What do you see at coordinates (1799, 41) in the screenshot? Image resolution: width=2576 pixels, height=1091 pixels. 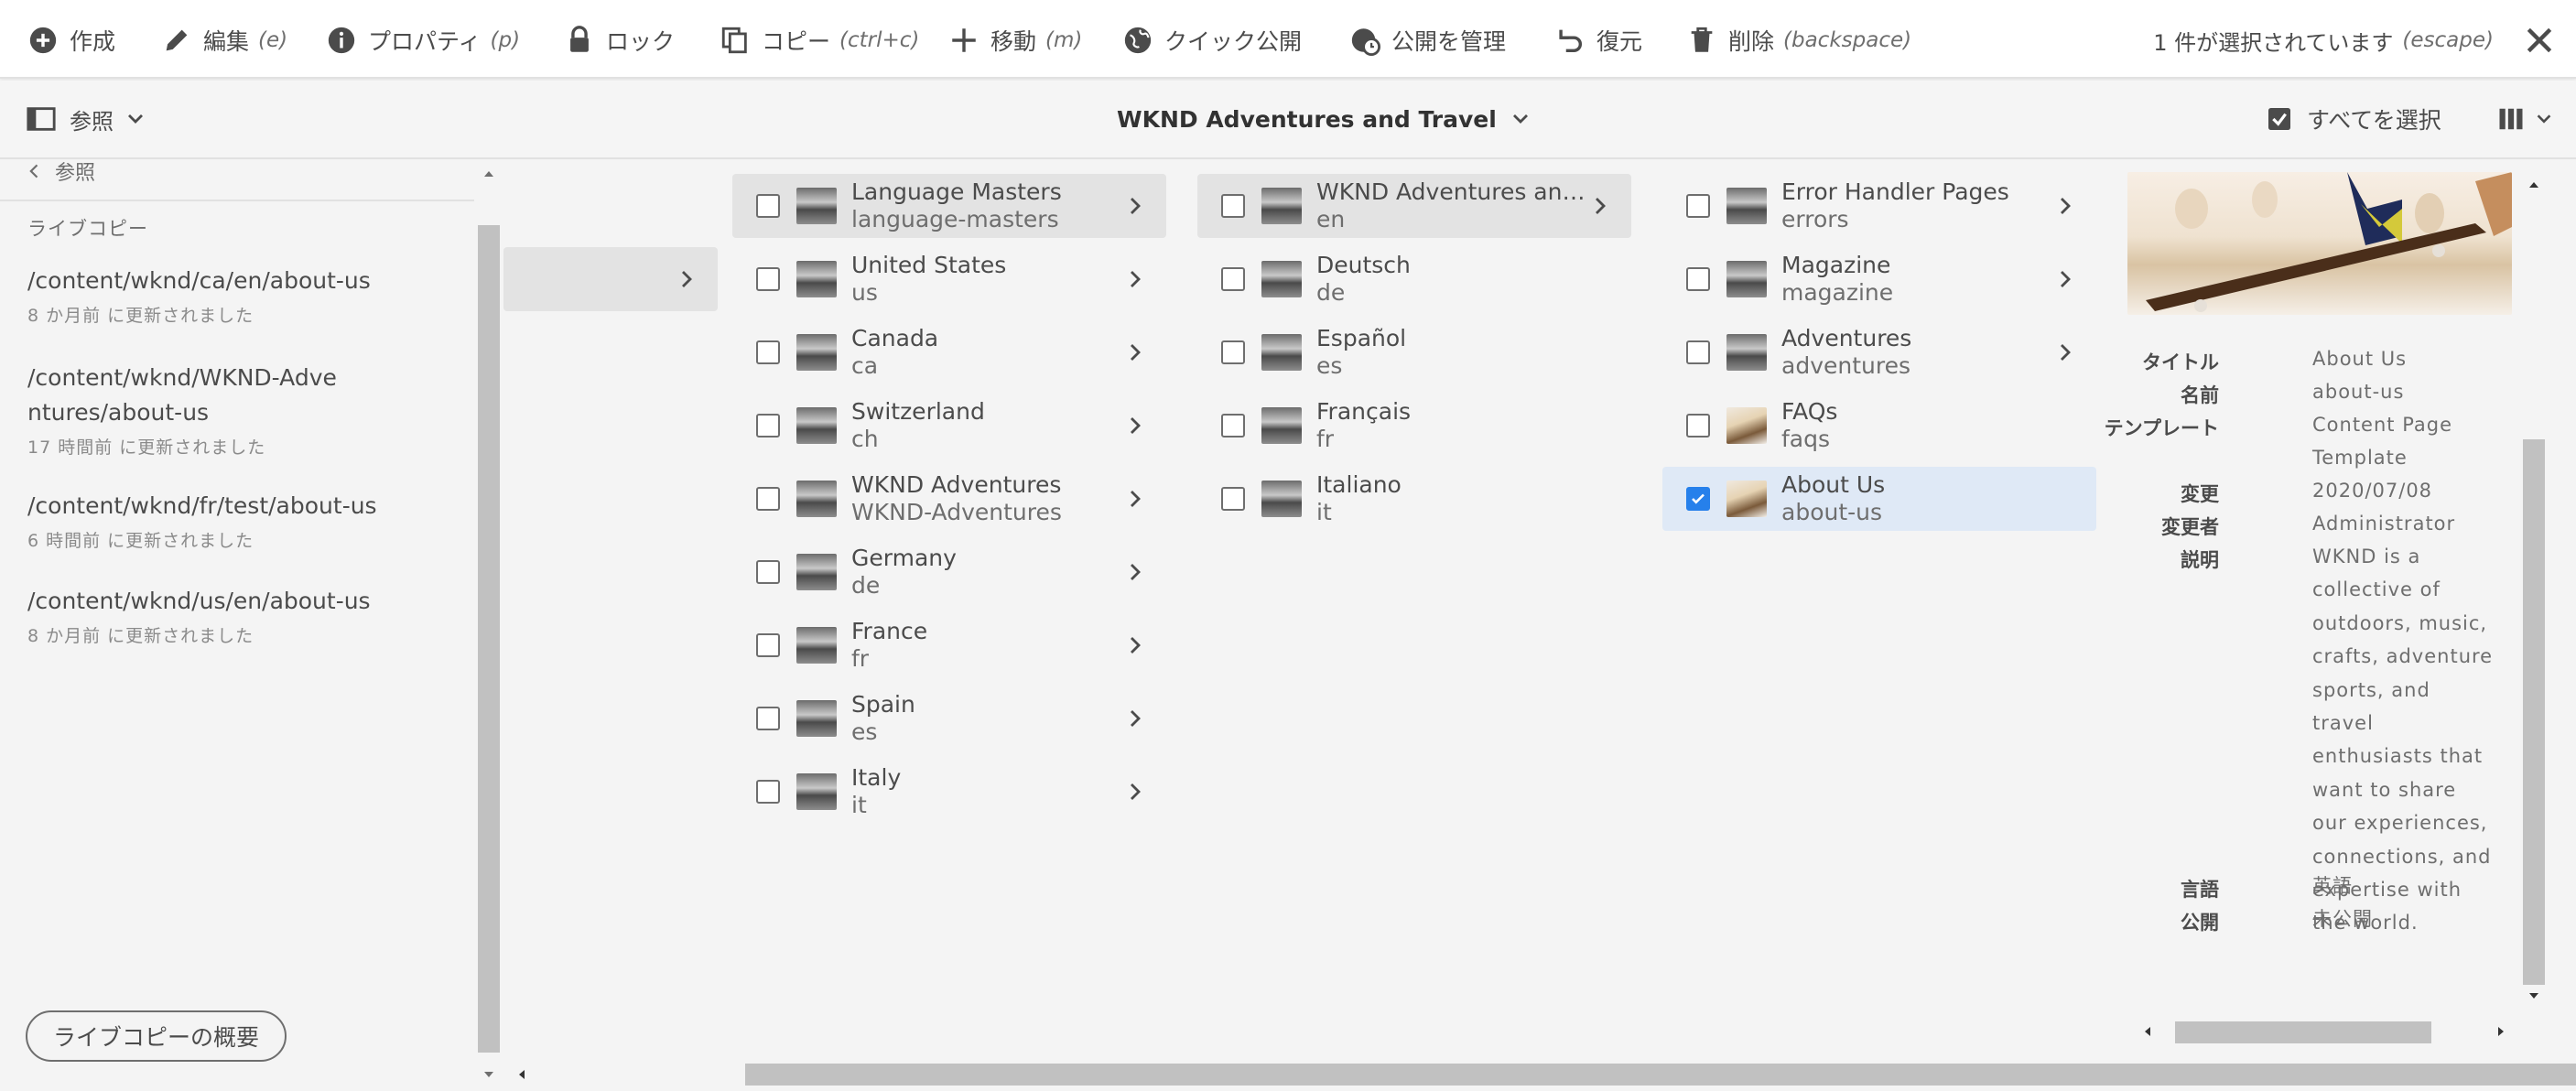 I see `delete-button: 削除 (backspace)` at bounding box center [1799, 41].